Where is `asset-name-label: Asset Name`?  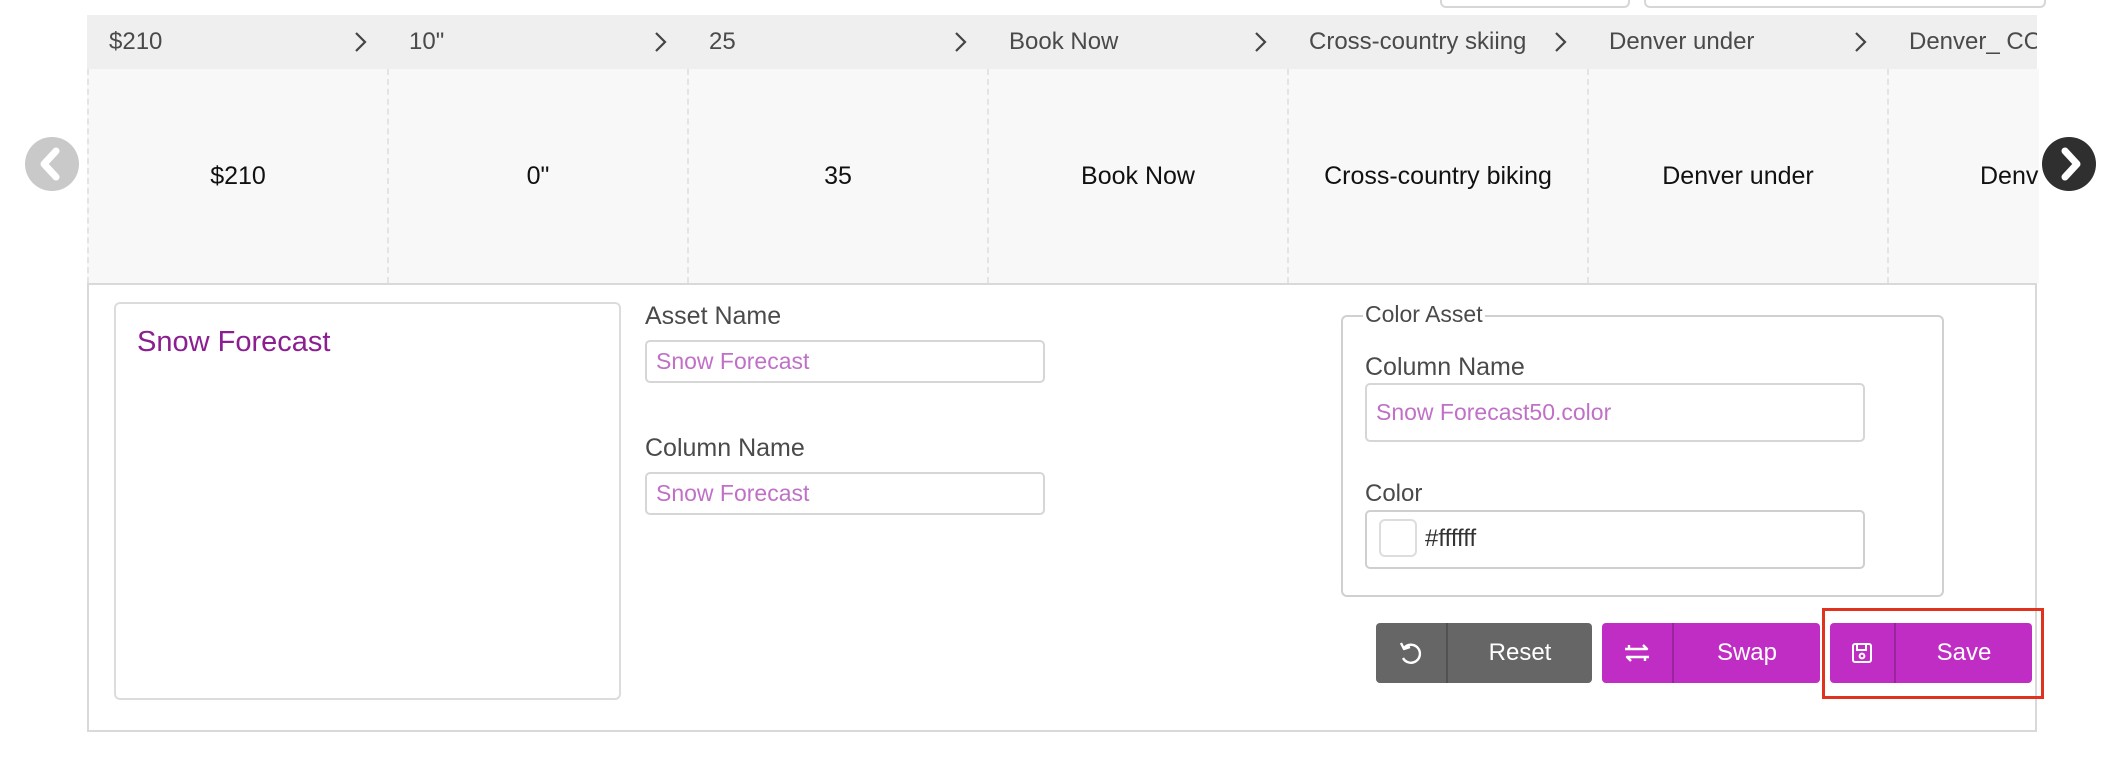
asset-name-label: Asset Name is located at coordinates (713, 316).